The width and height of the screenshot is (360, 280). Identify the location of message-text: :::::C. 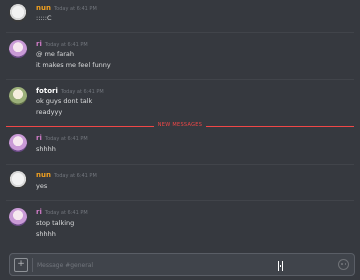
(44, 18).